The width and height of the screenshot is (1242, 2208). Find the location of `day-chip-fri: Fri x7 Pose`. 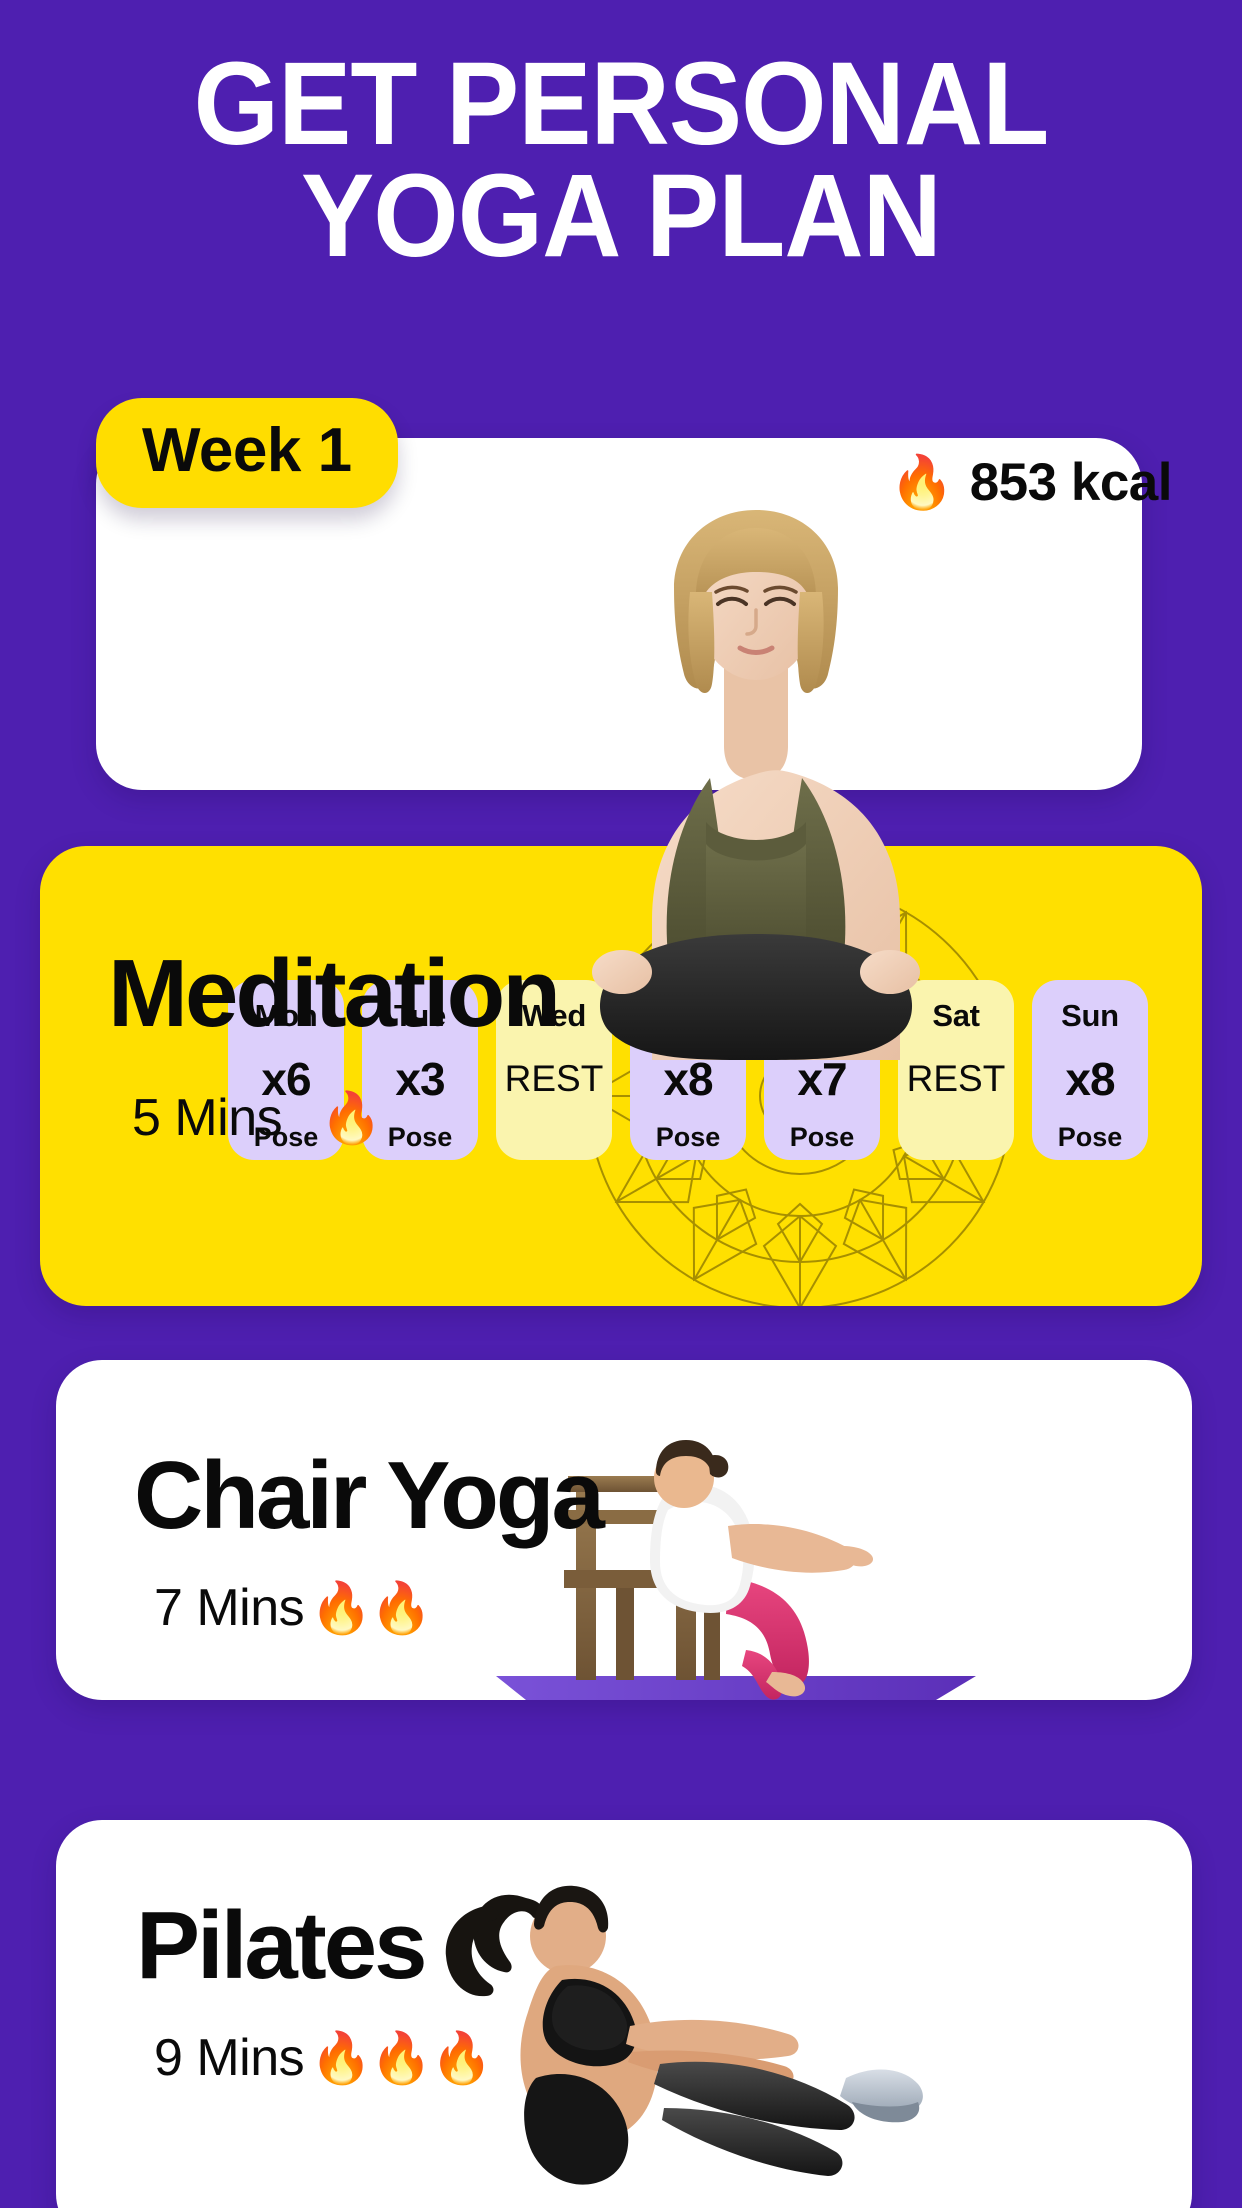

day-chip-fri: Fri x7 Pose is located at coordinates (822, 1070).